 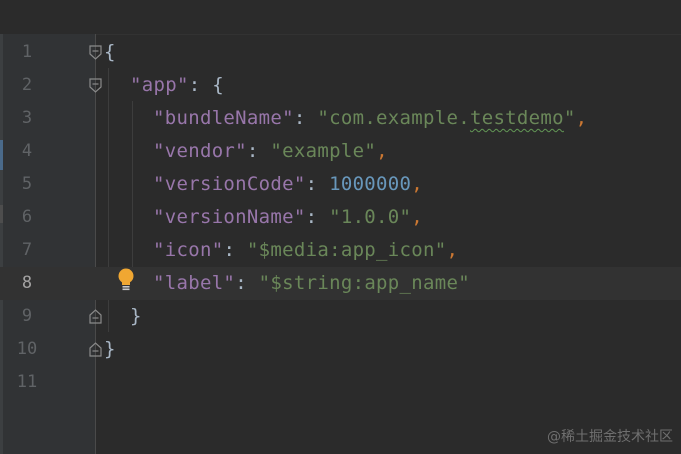 I want to click on code-line-5: 5 "versionCode": 1000000,, so click(x=340, y=184).